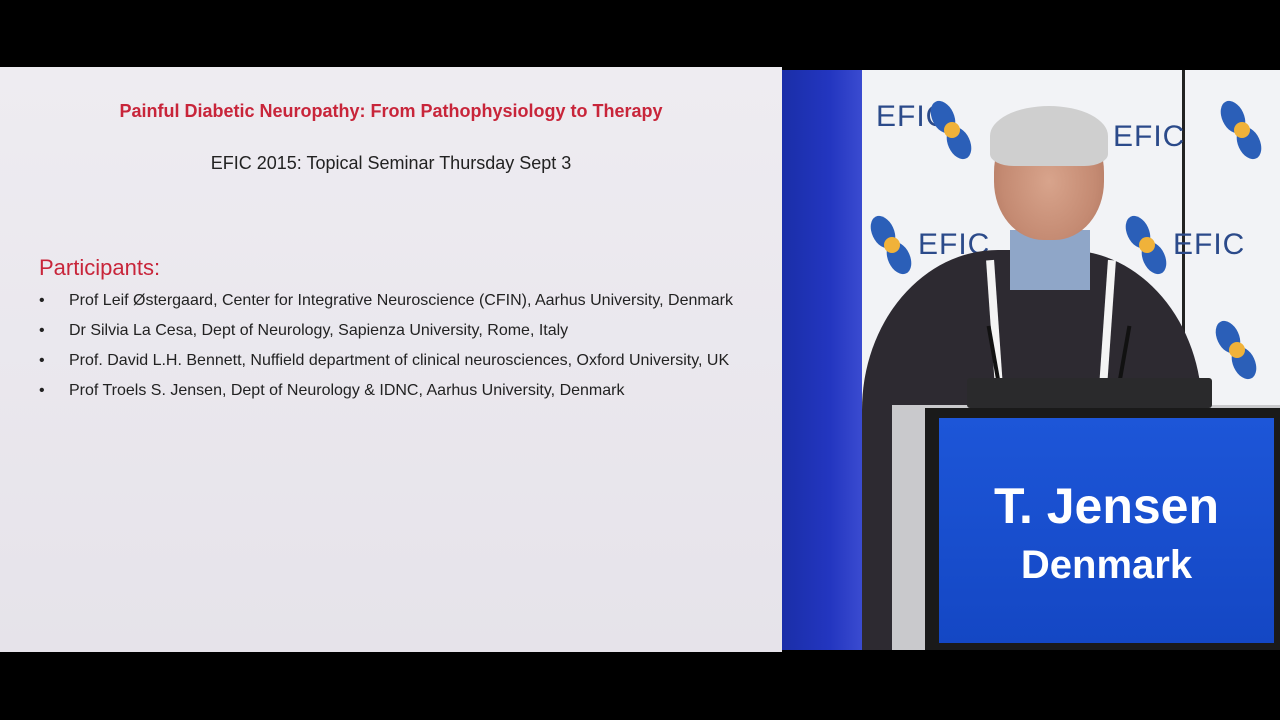 The image size is (1280, 720). I want to click on speaker-name: T. Jensen, so click(1106, 506).